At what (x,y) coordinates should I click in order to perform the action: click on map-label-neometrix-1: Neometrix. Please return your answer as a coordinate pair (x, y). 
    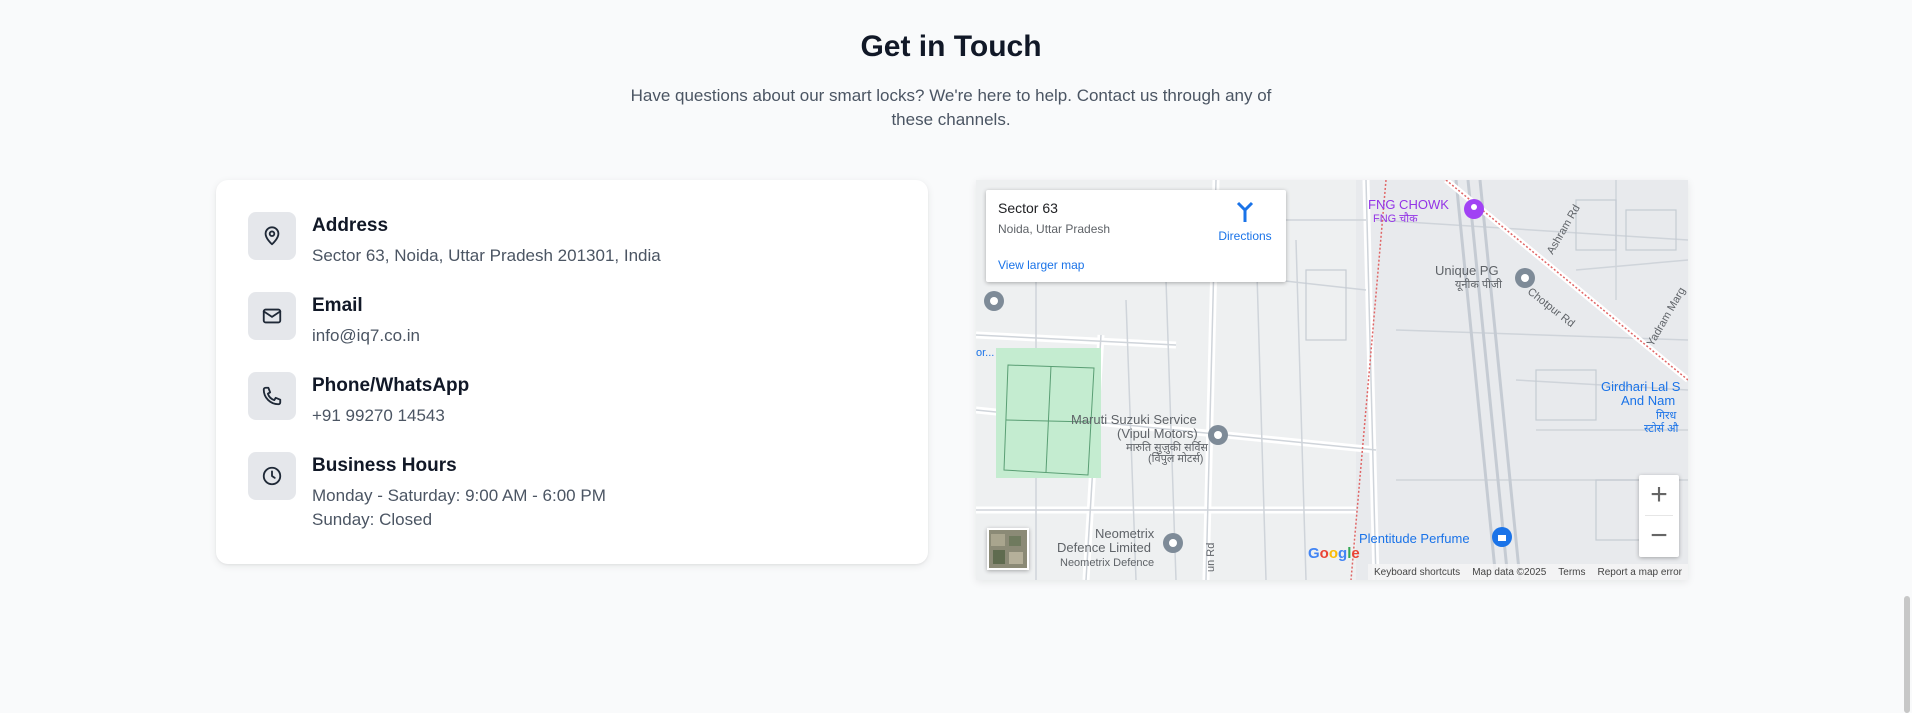
    Looking at the image, I should click on (1125, 533).